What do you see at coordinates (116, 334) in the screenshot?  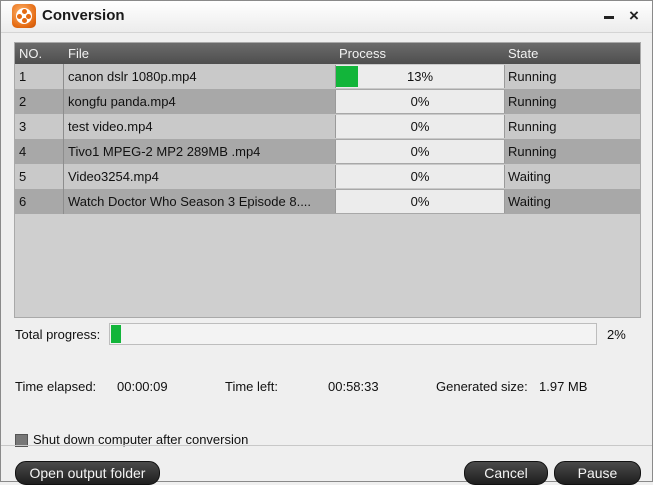 I see `total-progress-fill` at bounding box center [116, 334].